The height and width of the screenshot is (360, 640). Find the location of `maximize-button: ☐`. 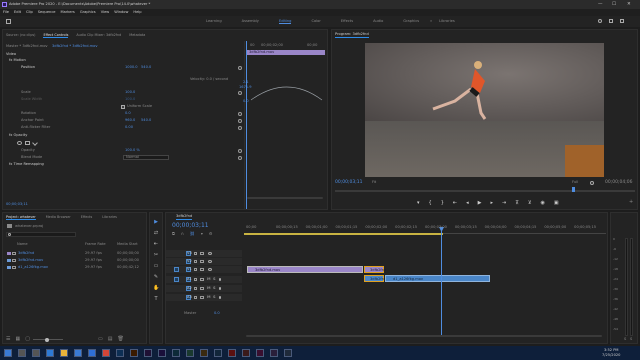

maximize-button: ☐ is located at coordinates (614, 5).